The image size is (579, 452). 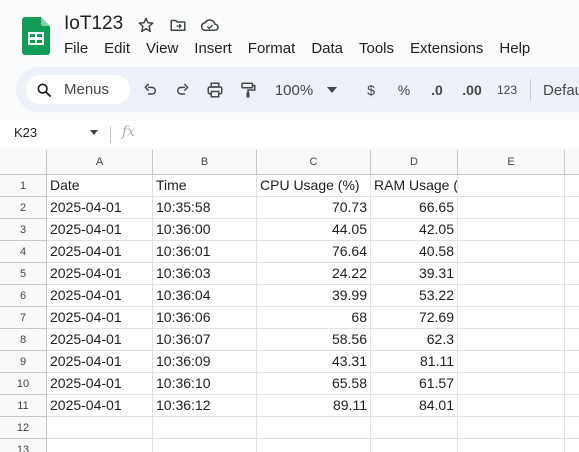 What do you see at coordinates (205, 340) in the screenshot?
I see `table-cell: 10:36:07` at bounding box center [205, 340].